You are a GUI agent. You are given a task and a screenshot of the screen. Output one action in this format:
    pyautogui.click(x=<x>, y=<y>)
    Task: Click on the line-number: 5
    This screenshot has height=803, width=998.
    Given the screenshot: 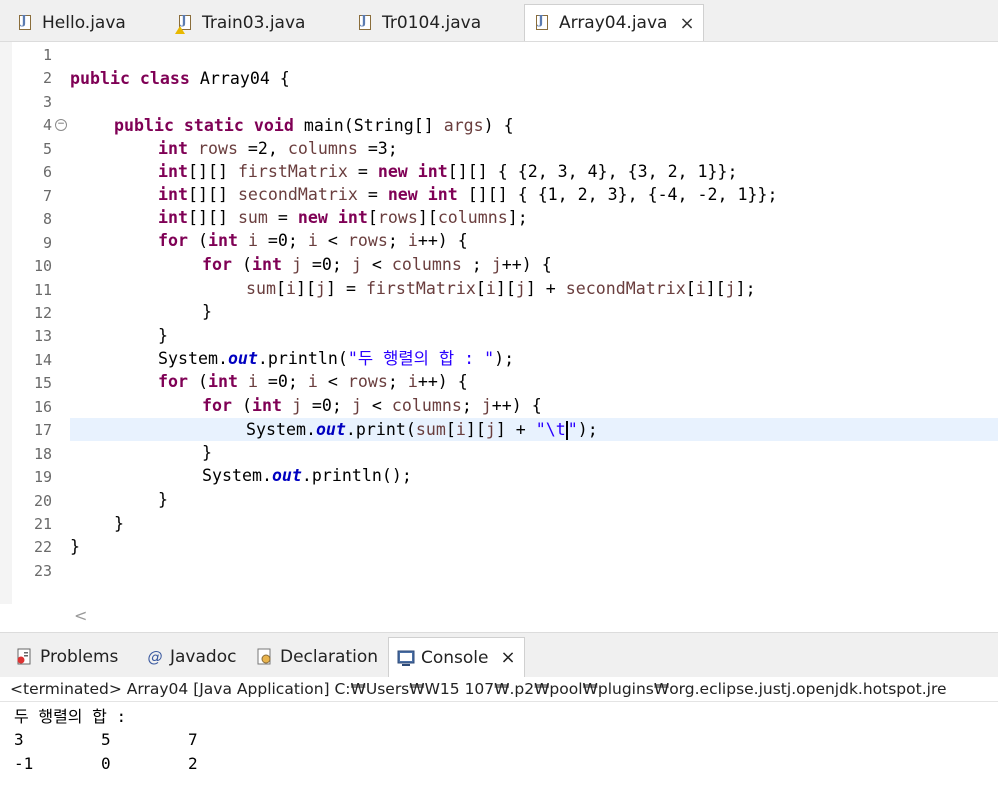 What is the action you would take?
    pyautogui.click(x=47, y=148)
    